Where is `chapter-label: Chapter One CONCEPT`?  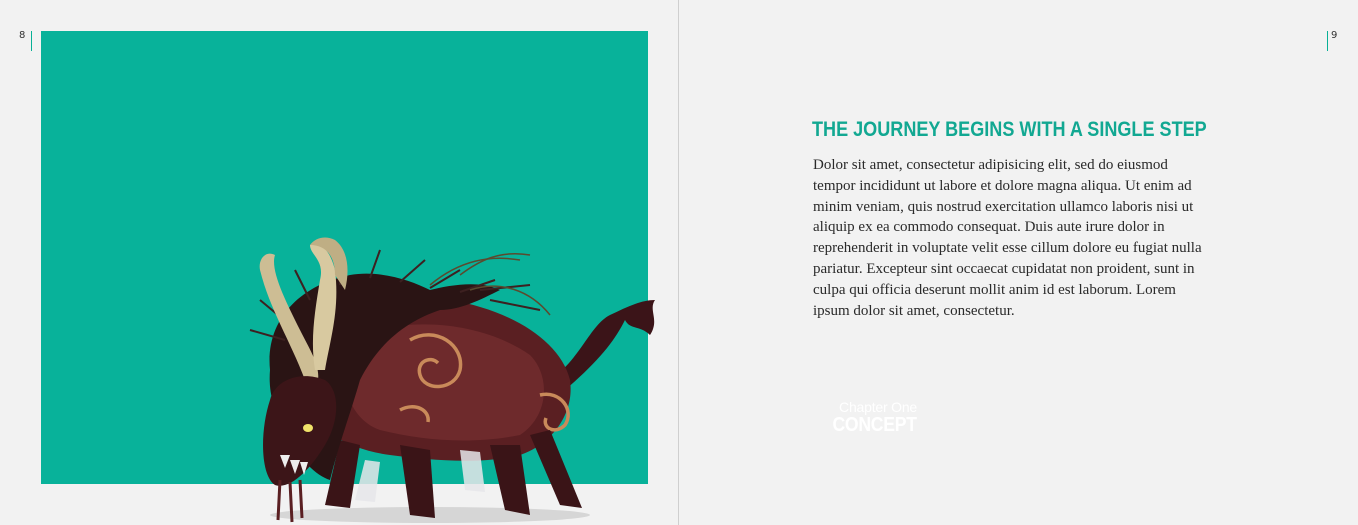
chapter-label: Chapter One CONCEPT is located at coordinates (869, 417).